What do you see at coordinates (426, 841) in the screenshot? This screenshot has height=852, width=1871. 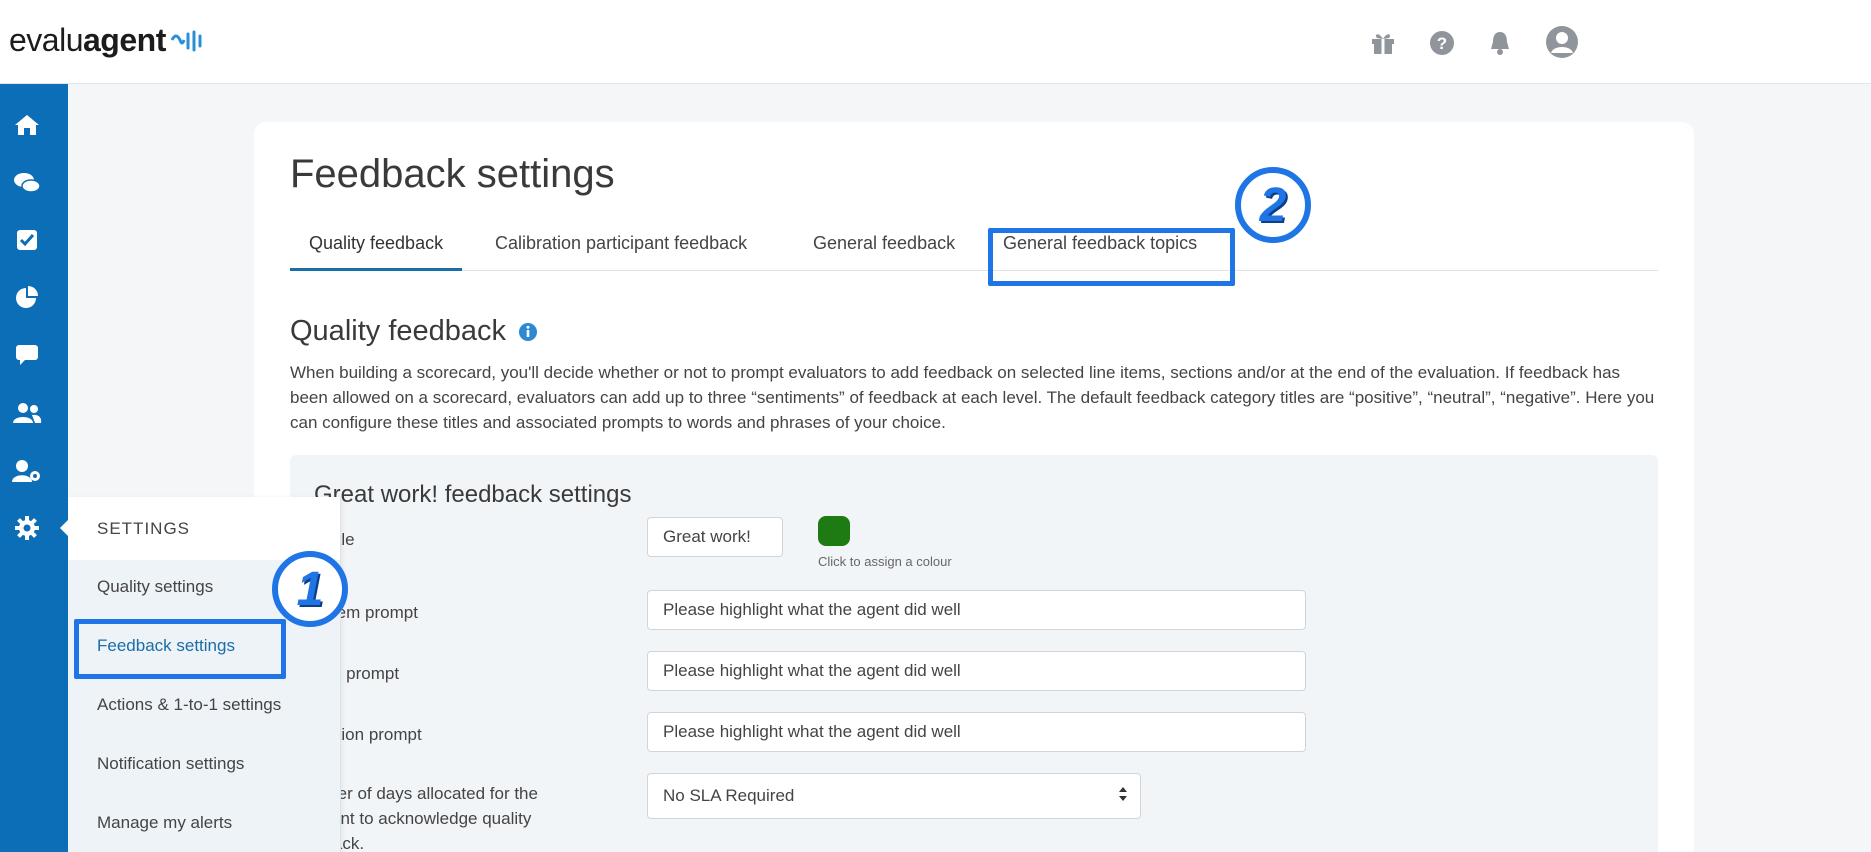 I see `sla-label-line: dback.` at bounding box center [426, 841].